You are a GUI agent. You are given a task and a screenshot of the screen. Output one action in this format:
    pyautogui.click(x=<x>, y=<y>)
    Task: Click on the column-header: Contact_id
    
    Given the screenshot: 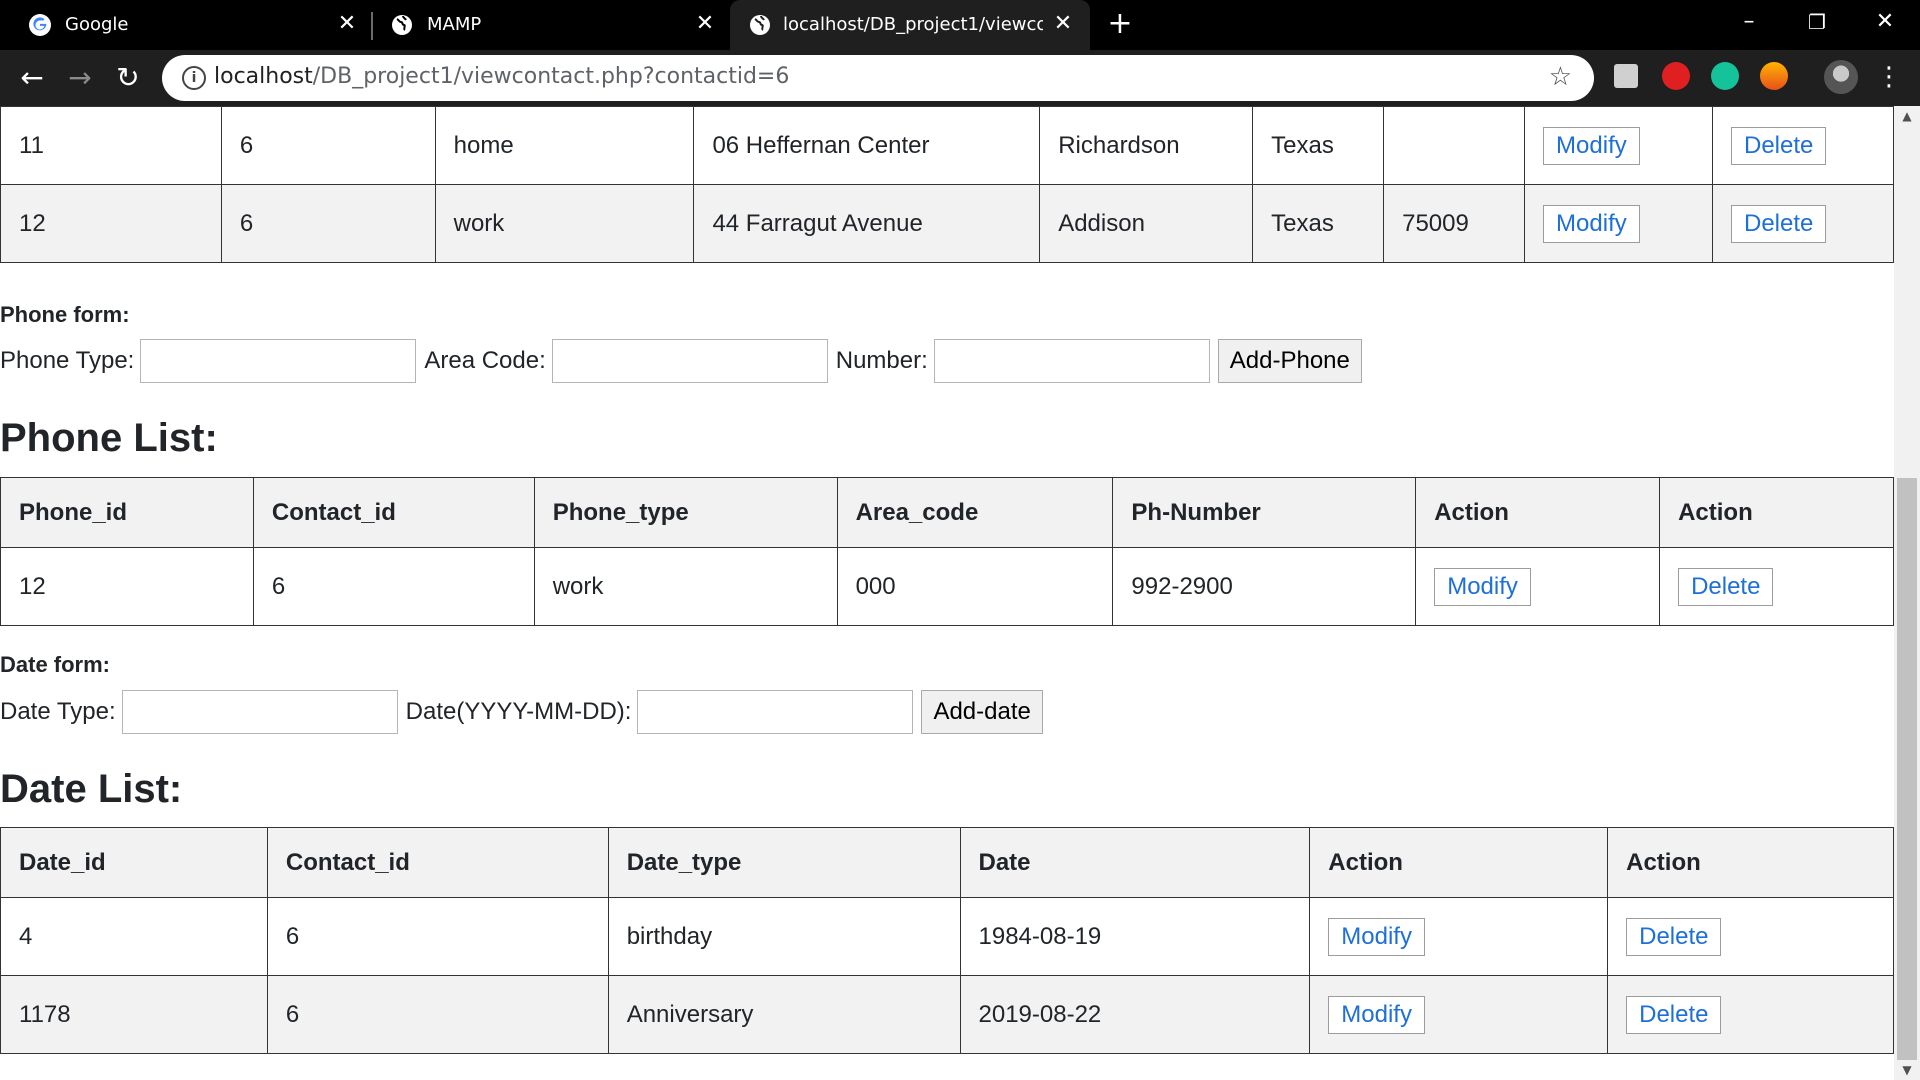 What is the action you would take?
    pyautogui.click(x=393, y=512)
    